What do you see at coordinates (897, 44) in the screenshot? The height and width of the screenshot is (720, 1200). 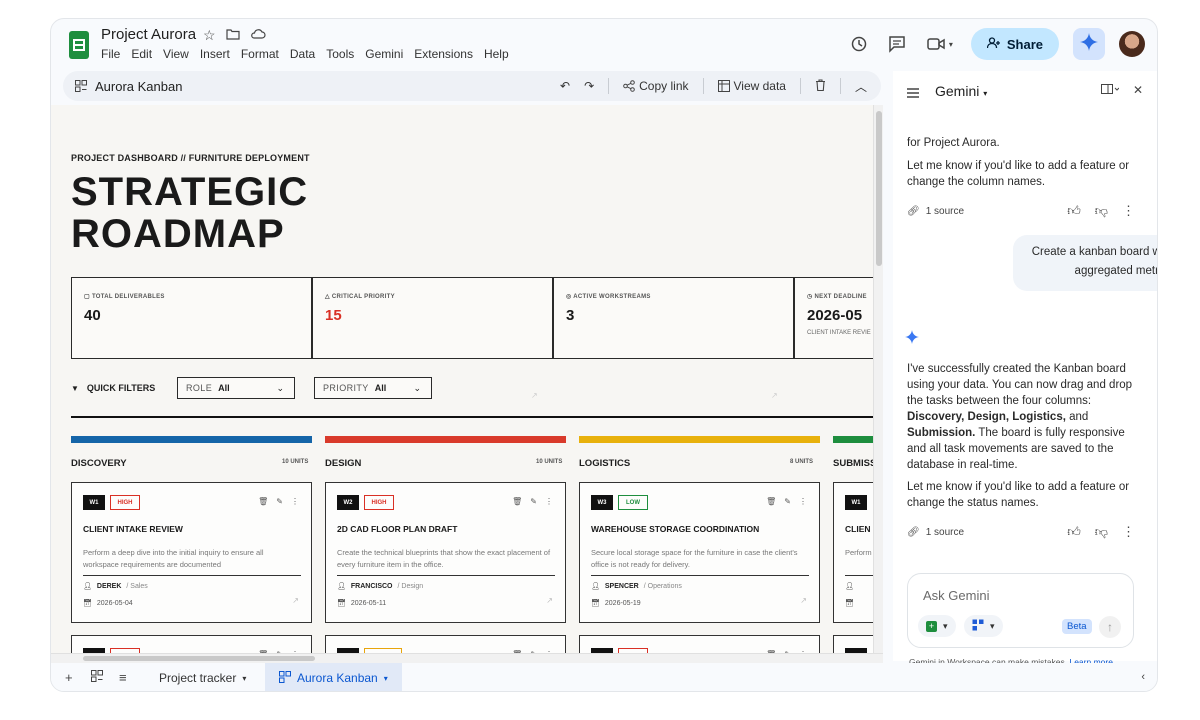 I see `comments-icon` at bounding box center [897, 44].